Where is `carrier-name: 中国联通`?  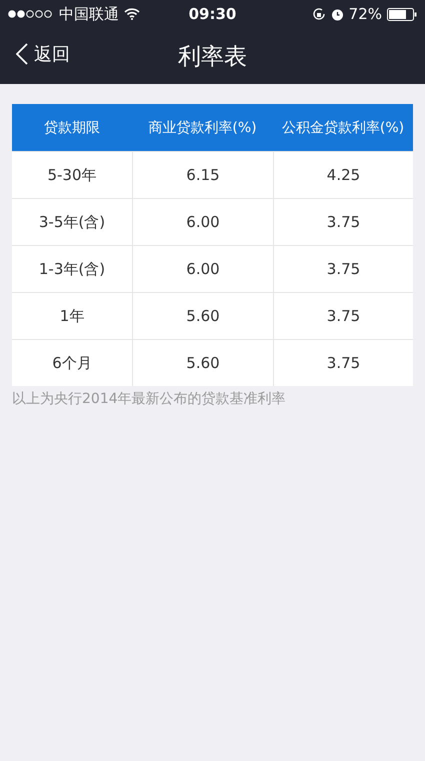
carrier-name: 中国联通 is located at coordinates (89, 14).